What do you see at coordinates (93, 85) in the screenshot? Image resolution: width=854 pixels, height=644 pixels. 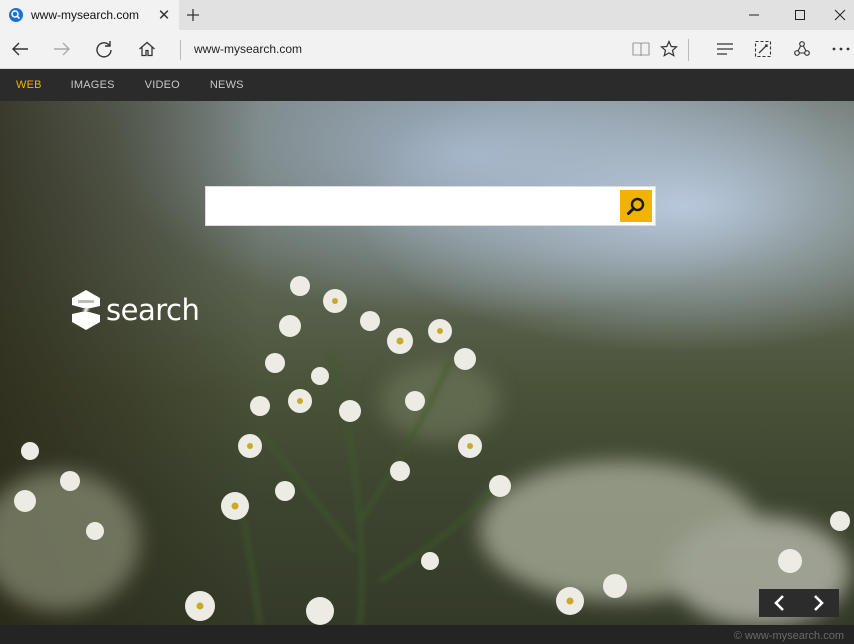 I see `category-images: IMAGES` at bounding box center [93, 85].